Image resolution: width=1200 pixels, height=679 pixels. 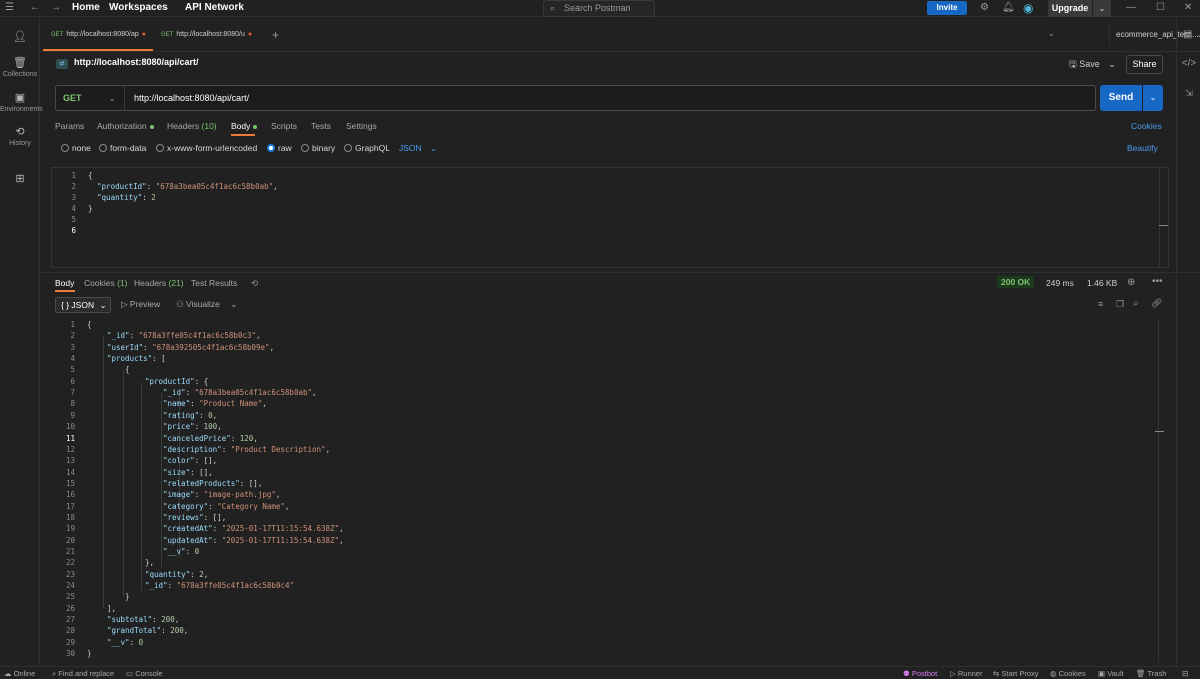 What do you see at coordinates (1188, 342) in the screenshot?
I see `right-rail: </> ⇲` at bounding box center [1188, 342].